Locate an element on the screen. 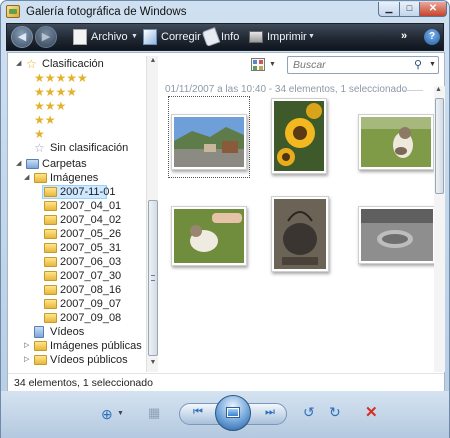  petting-cat-photo is located at coordinates (209, 236).